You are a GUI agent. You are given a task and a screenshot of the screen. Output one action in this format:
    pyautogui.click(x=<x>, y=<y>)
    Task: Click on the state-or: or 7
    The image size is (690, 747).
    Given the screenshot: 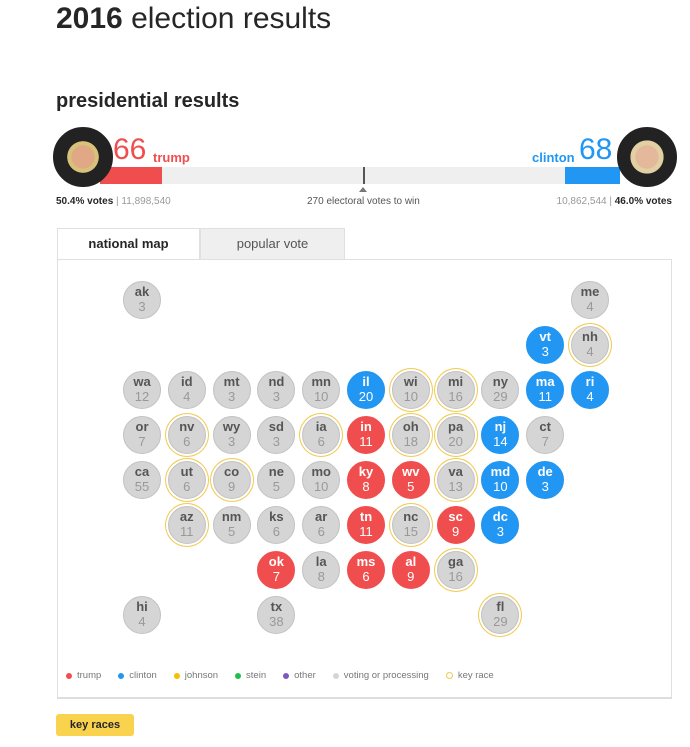 What is the action you would take?
    pyautogui.click(x=142, y=435)
    